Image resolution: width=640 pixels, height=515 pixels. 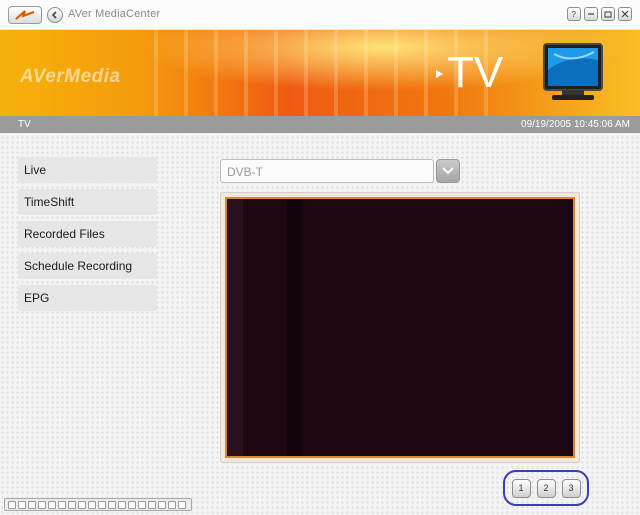 I want to click on chevron-down-icon, so click(x=448, y=171).